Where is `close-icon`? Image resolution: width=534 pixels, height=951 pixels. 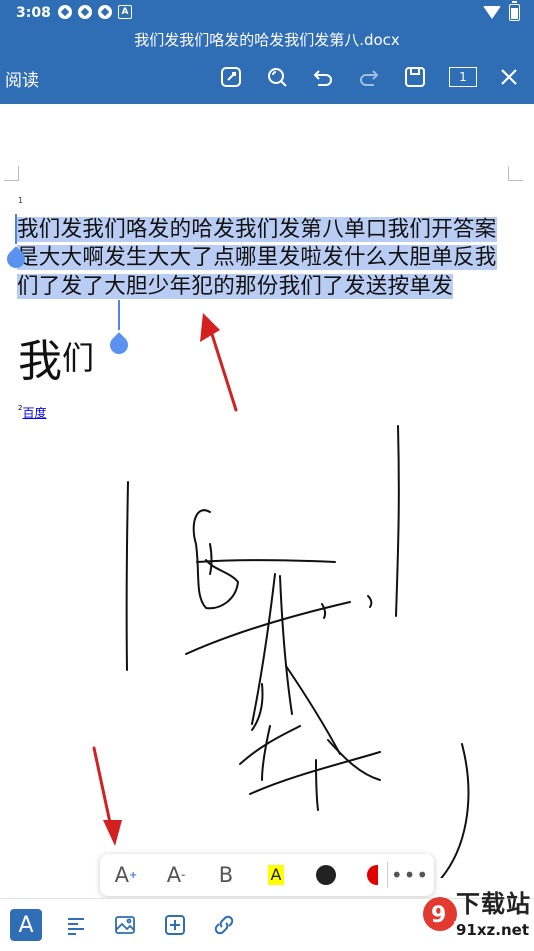
close-icon is located at coordinates (509, 77).